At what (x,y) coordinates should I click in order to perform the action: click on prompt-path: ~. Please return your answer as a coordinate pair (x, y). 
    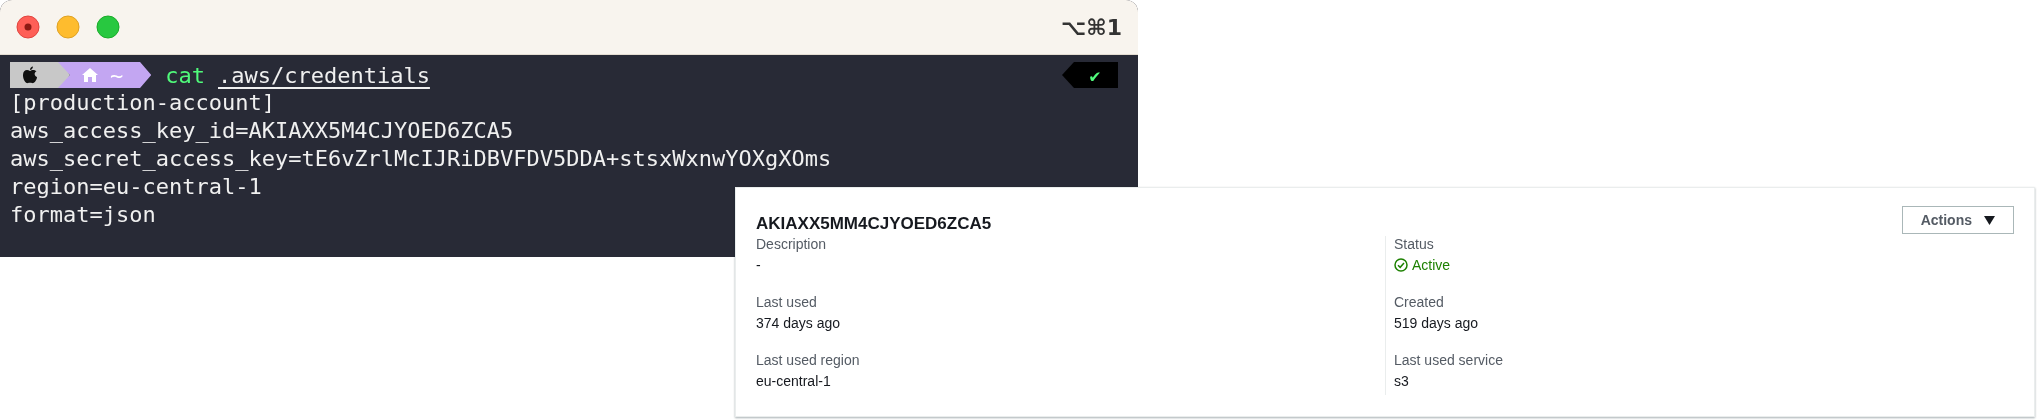
    Looking at the image, I should click on (117, 75).